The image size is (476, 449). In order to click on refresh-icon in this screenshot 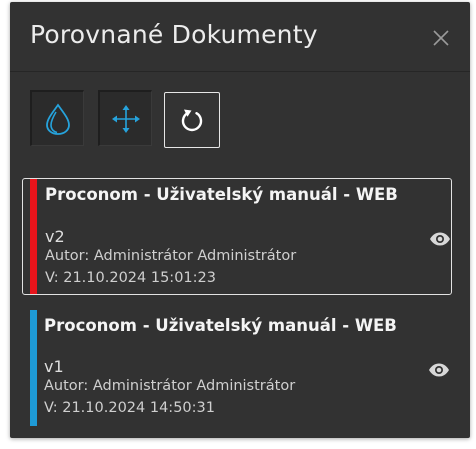, I will do `click(192, 120)`.